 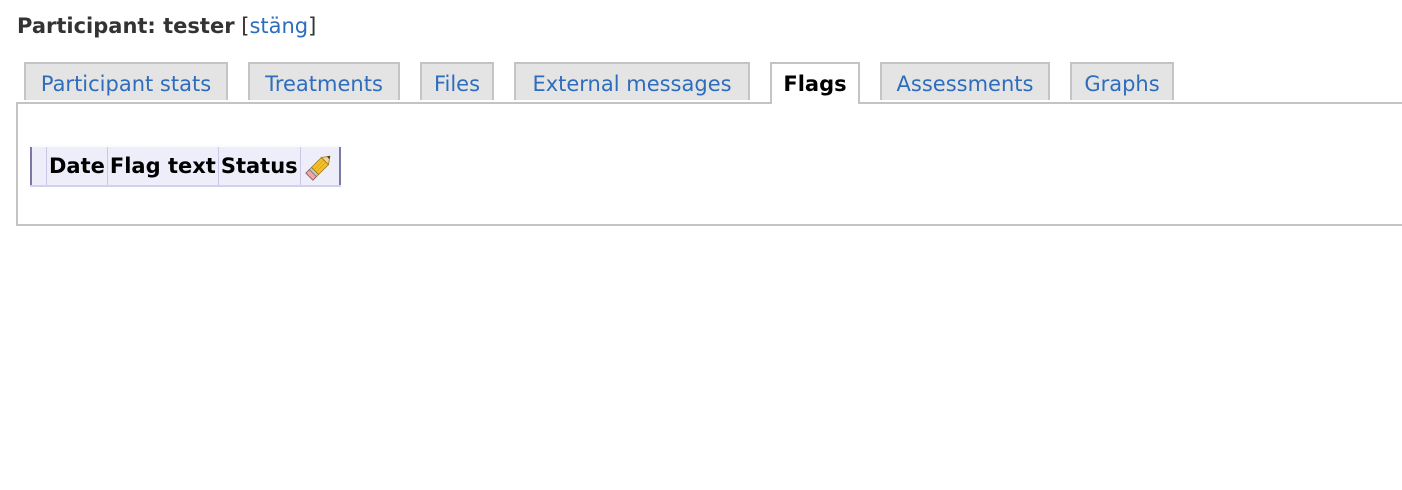 I want to click on tab-assessments: Assessments, so click(x=965, y=81).